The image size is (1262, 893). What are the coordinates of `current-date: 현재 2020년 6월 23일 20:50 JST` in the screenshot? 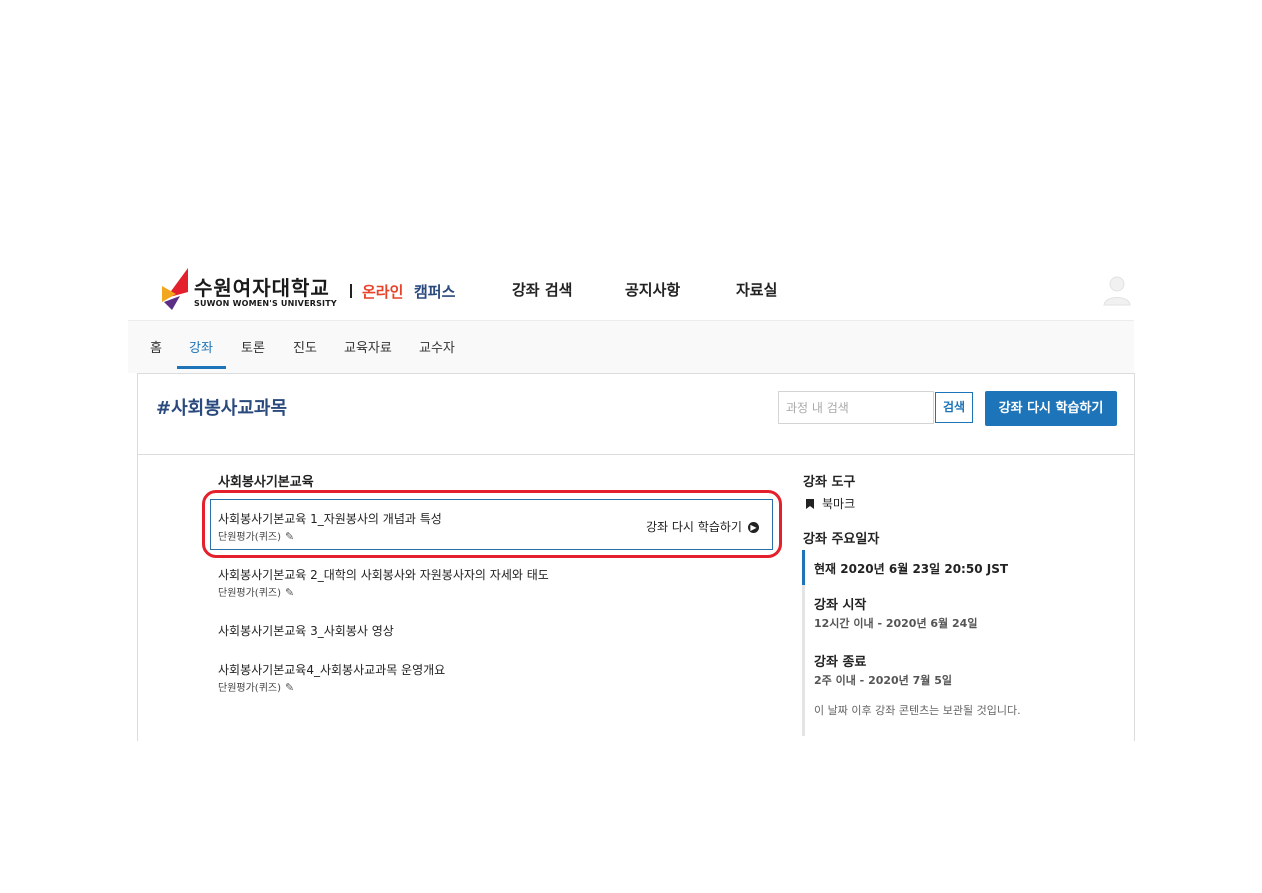 It's located at (911, 569).